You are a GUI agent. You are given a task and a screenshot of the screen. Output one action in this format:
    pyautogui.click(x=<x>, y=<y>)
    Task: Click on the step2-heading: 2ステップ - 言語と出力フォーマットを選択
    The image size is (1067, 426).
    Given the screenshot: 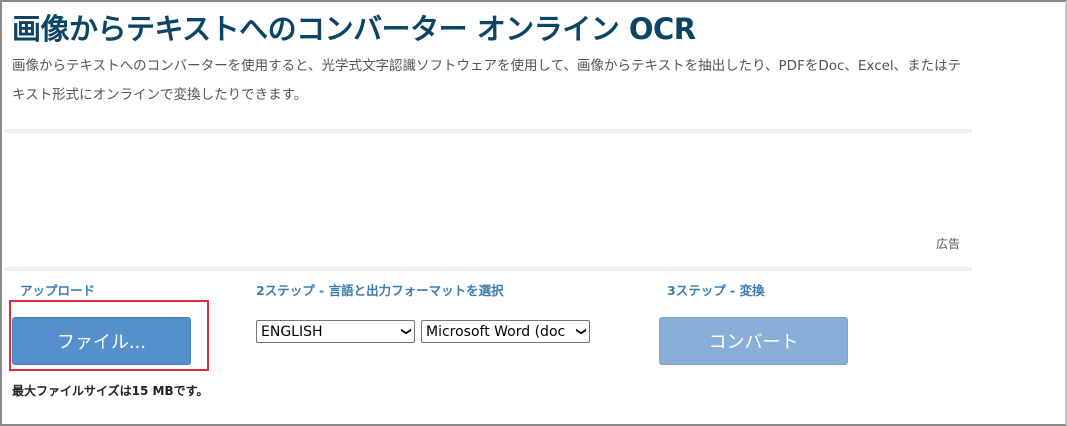 What is the action you would take?
    pyautogui.click(x=380, y=290)
    